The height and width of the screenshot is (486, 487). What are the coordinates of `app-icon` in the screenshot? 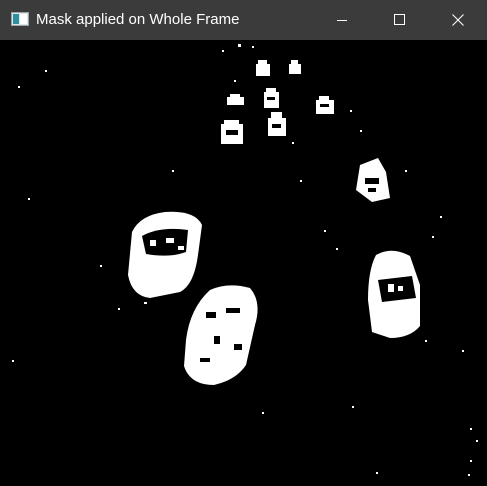 It's located at (20, 19).